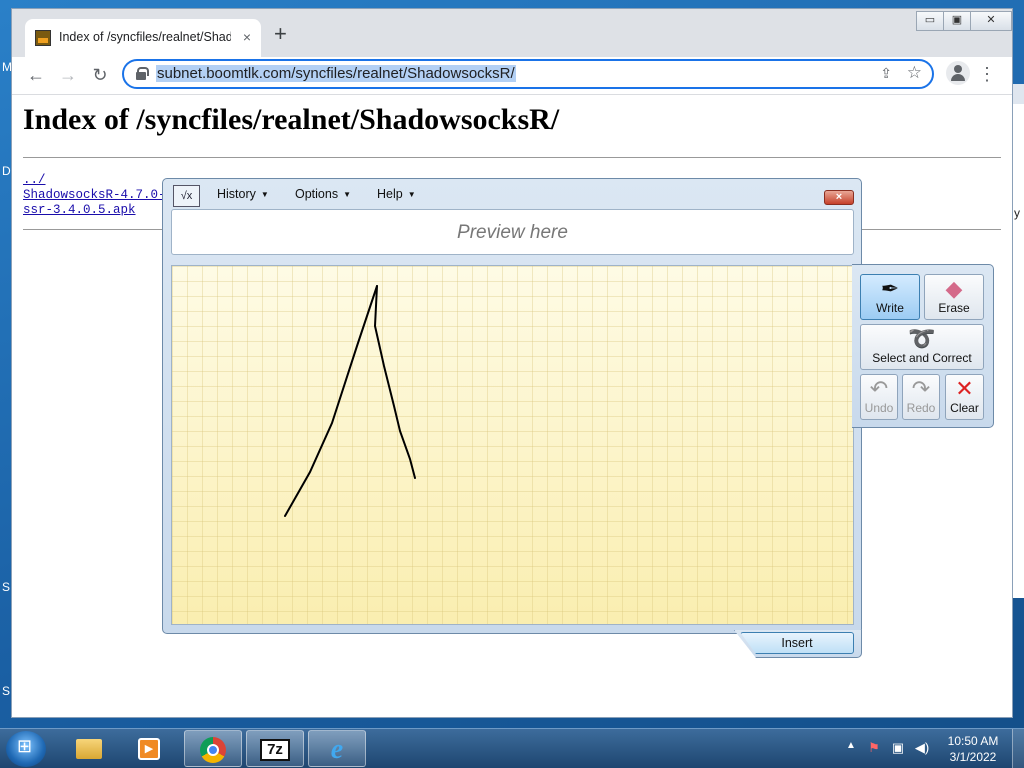  Describe the element at coordinates (98, 195) in the screenshot. I see `file-link: ShadowsocksR-4.7.0-w` at that location.